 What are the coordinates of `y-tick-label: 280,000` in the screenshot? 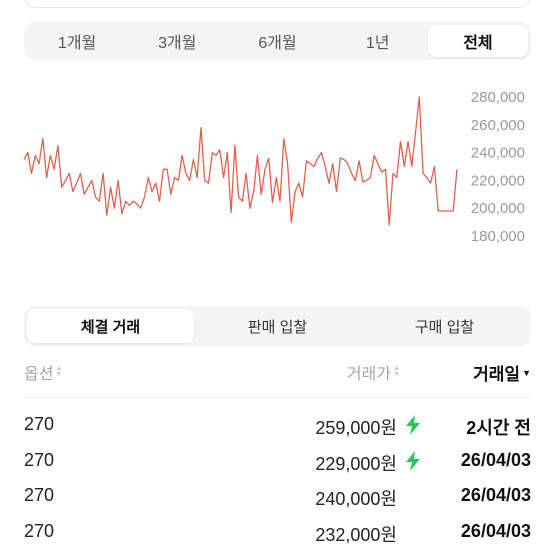 It's located at (498, 97).